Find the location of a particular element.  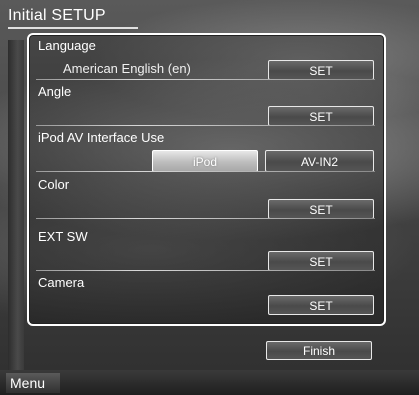

bottom-bar is located at coordinates (209, 382).